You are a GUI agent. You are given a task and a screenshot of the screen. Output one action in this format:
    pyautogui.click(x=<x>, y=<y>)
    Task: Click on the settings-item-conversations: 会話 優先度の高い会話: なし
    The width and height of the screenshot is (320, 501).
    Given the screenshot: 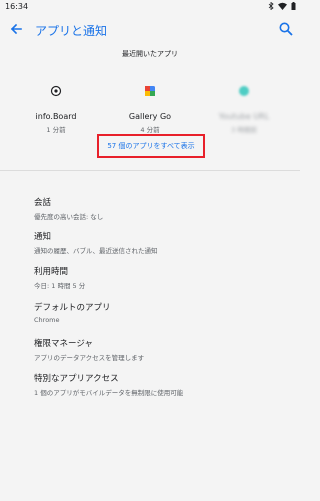 What is the action you would take?
    pyautogui.click(x=159, y=208)
    